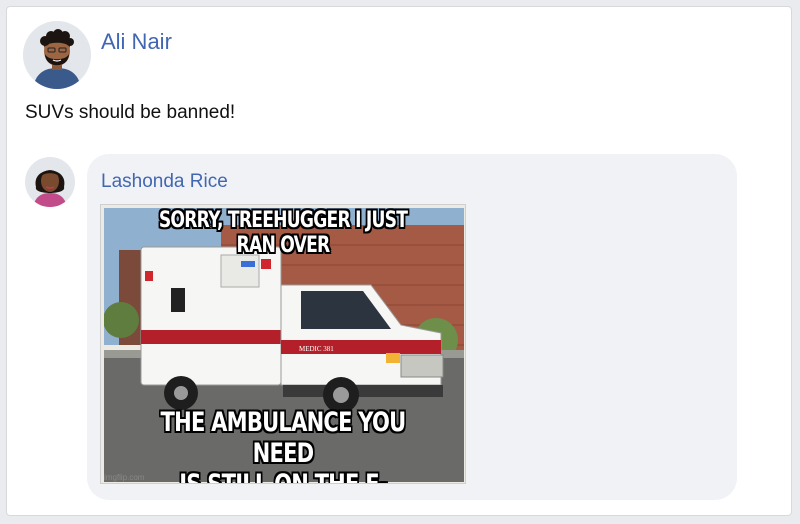  Describe the element at coordinates (164, 182) in the screenshot. I see `comment-author-name: Lashonda Rice` at that location.